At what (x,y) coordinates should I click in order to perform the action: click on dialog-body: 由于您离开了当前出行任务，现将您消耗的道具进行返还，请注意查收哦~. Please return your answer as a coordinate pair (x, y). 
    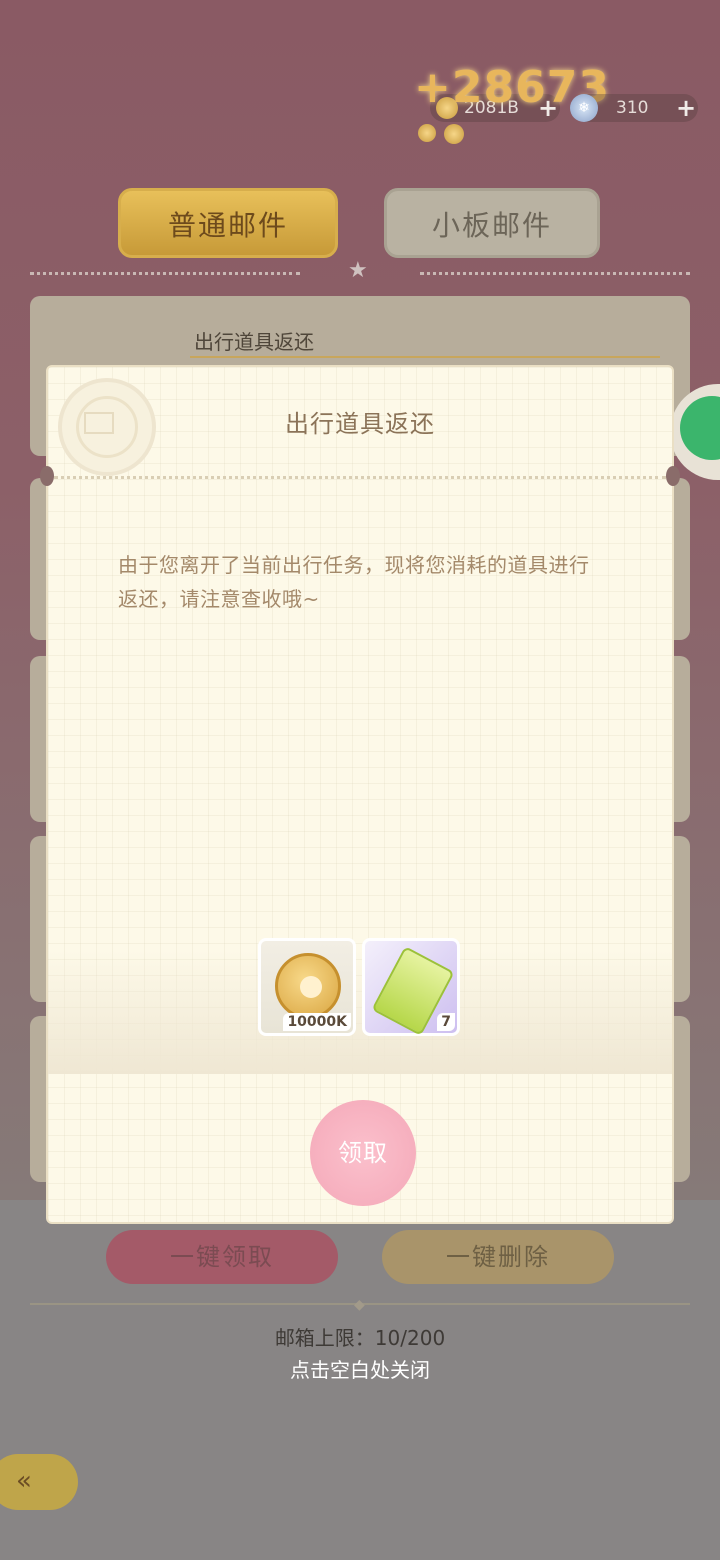
    Looking at the image, I should click on (354, 582).